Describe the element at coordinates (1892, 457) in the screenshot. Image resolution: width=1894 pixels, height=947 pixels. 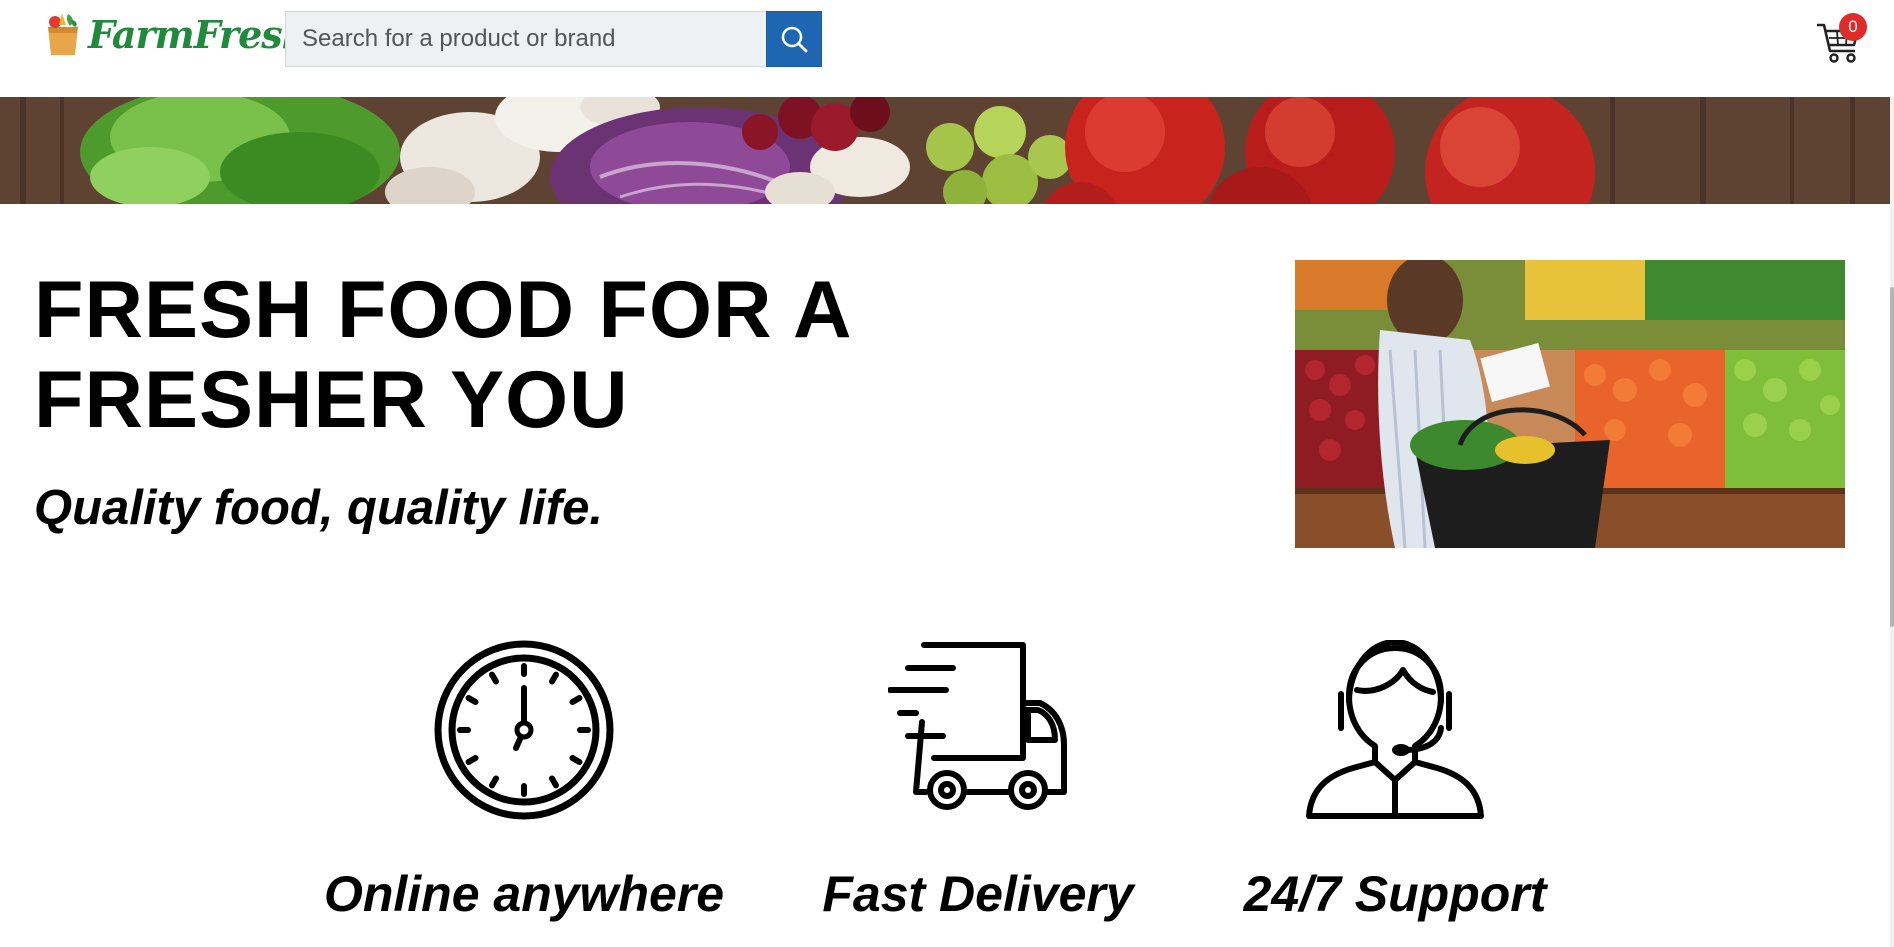
I see `scrollbar-thumb` at that location.